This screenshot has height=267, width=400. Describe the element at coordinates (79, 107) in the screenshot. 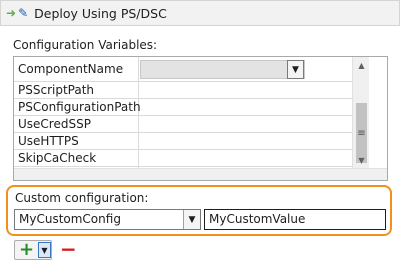

I see `variable-name: PSConfigurationPath` at that location.